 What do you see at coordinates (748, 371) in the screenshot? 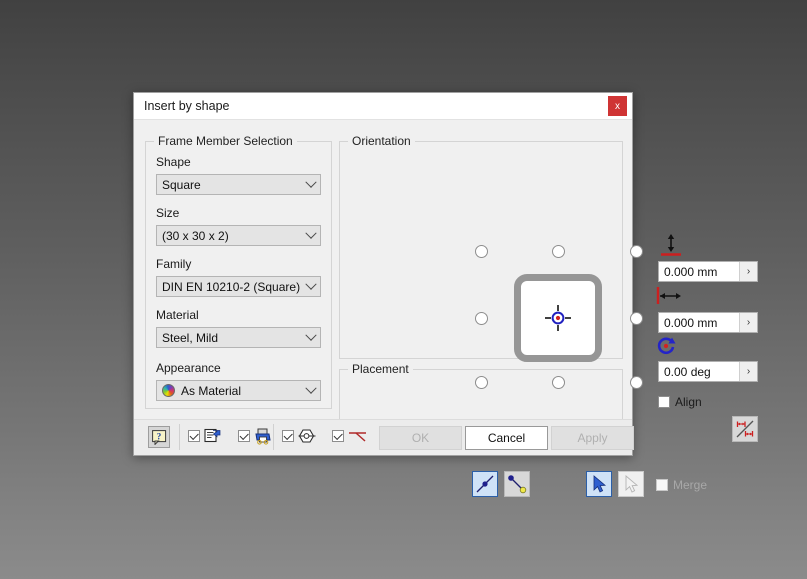
I see `rotation-expand-button: ›` at bounding box center [748, 371].